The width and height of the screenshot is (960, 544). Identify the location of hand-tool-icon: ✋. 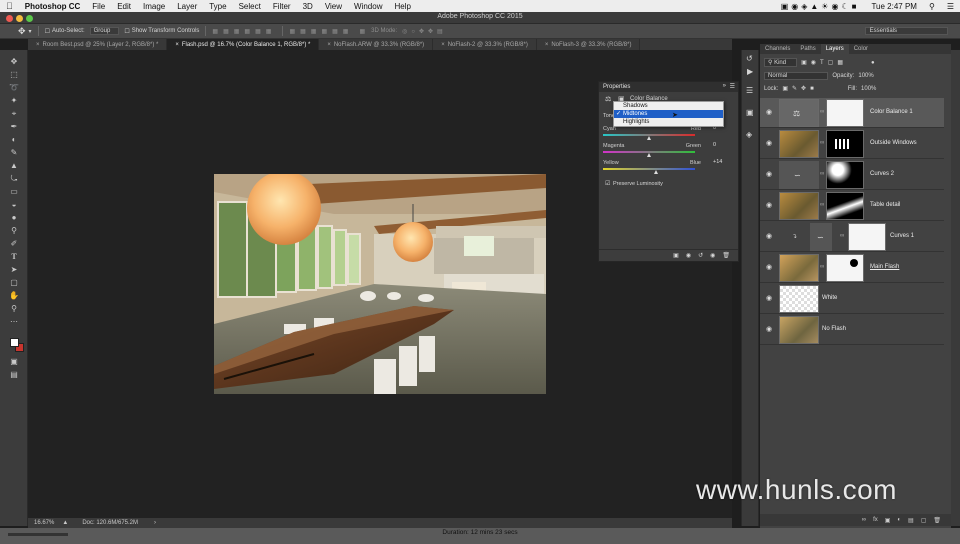
(14, 295).